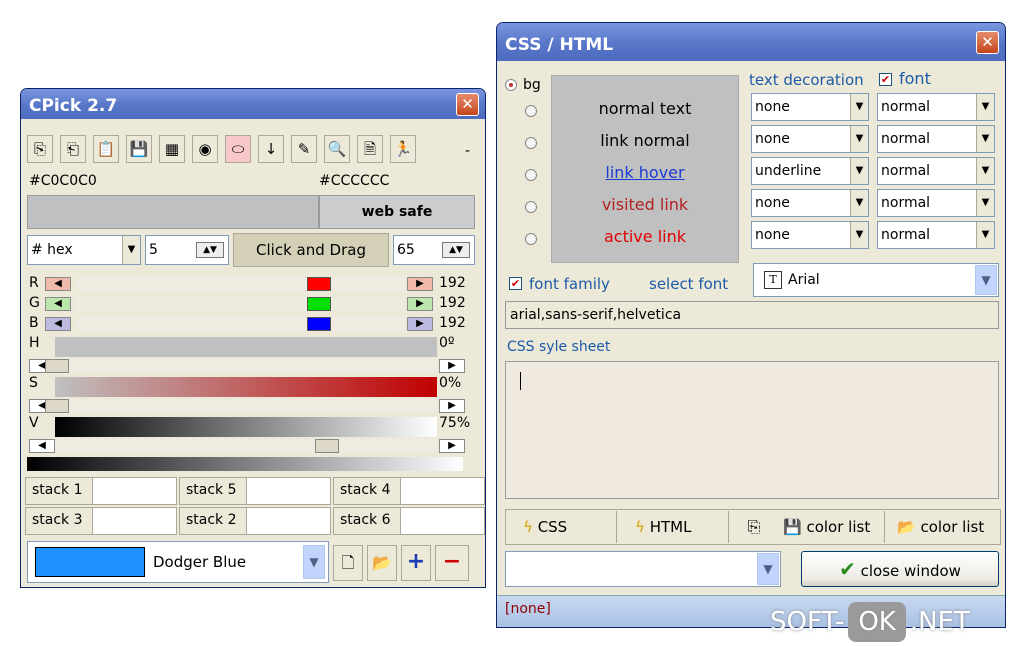 Image resolution: width=1020 pixels, height=646 pixels. What do you see at coordinates (900, 569) in the screenshot?
I see `close-window-button: ✔ close window` at bounding box center [900, 569].